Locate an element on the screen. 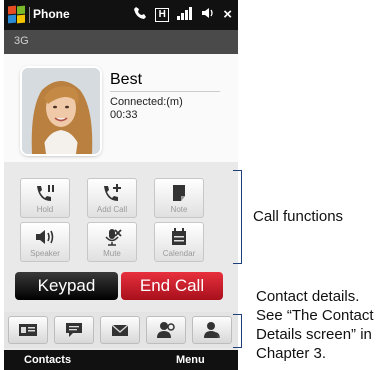 The image size is (388, 370). signal-icon is located at coordinates (185, 15).